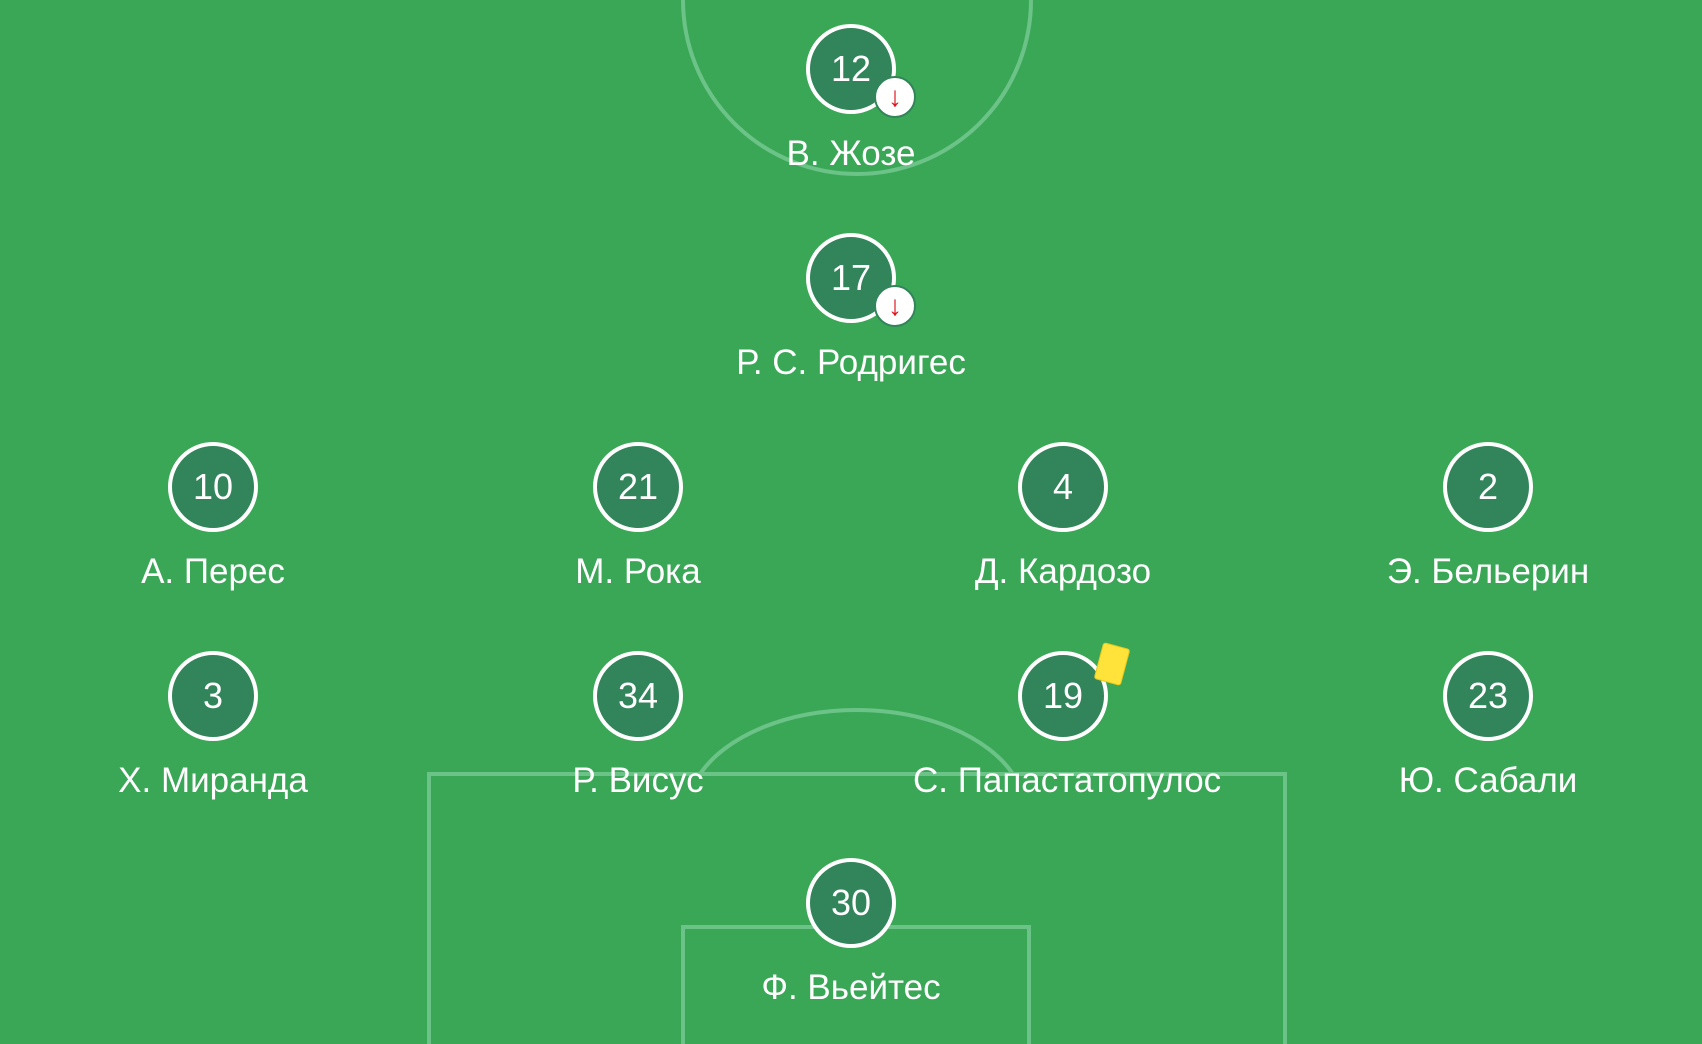 This screenshot has height=1044, width=1702. What do you see at coordinates (638, 571) in the screenshot?
I see `player-name: М. Рока` at bounding box center [638, 571].